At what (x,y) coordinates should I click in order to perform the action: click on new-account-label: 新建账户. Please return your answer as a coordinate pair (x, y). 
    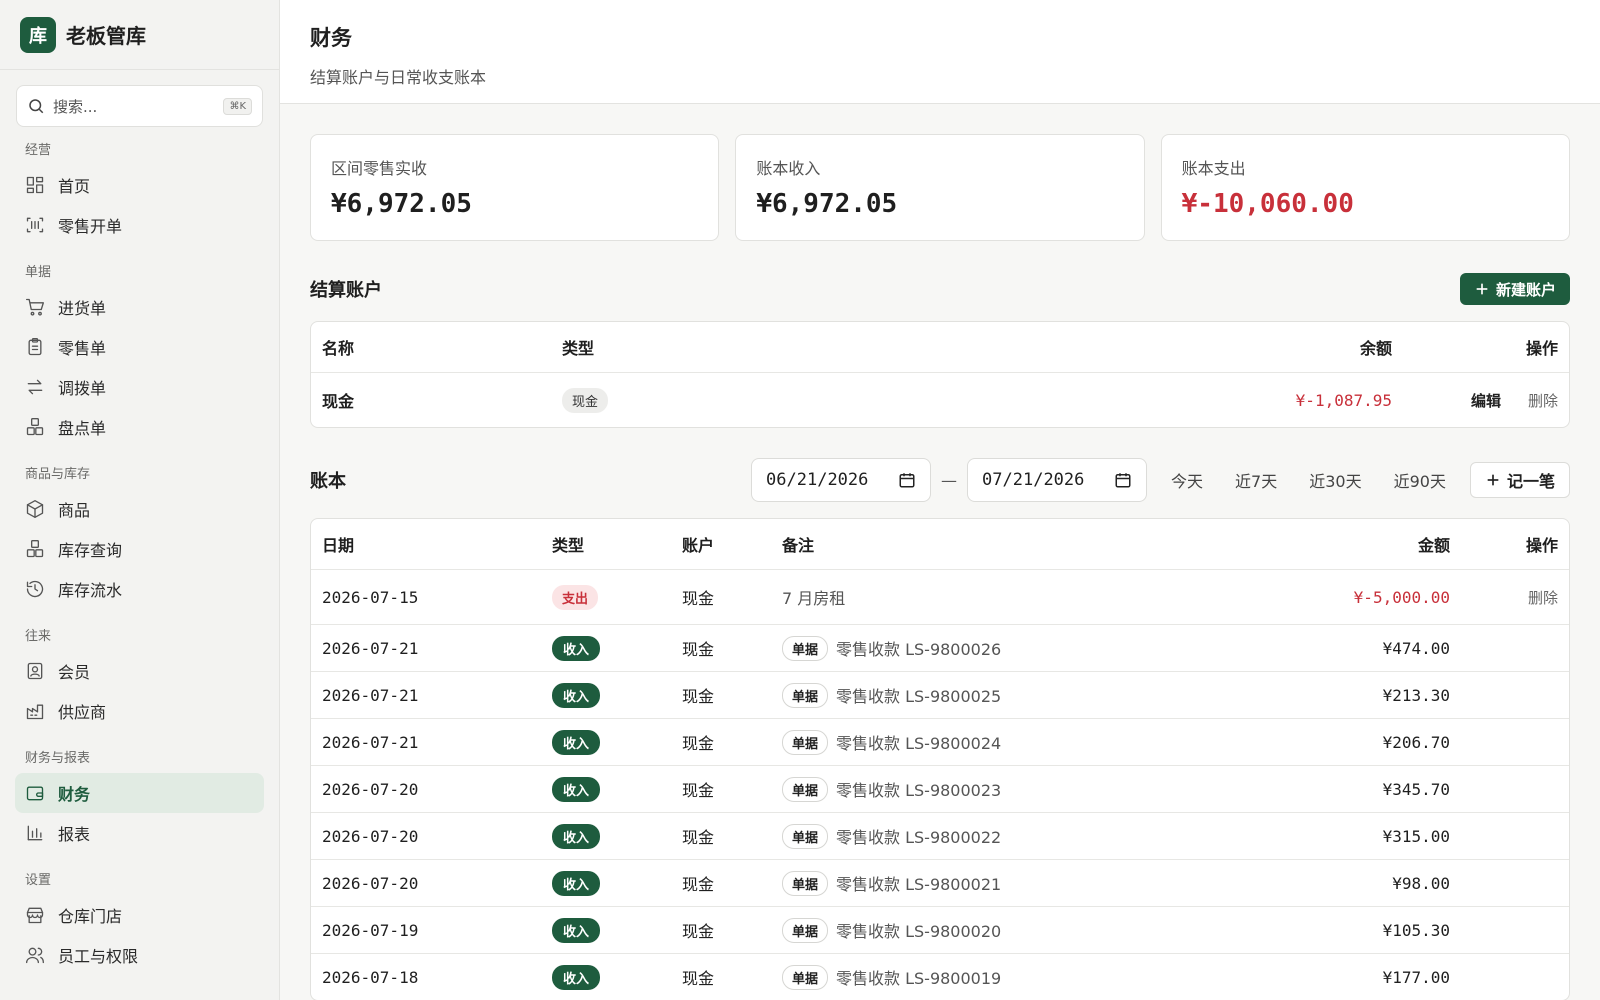
    Looking at the image, I should click on (1525, 289).